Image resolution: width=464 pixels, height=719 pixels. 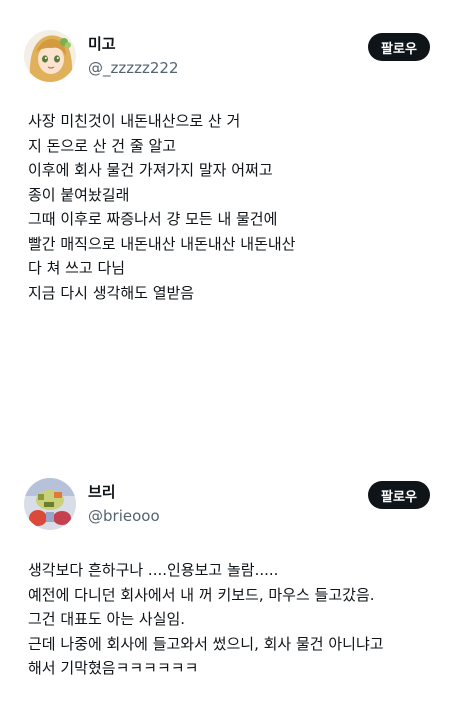 I want to click on pixel-character-avatar-icon, so click(x=50, y=504).